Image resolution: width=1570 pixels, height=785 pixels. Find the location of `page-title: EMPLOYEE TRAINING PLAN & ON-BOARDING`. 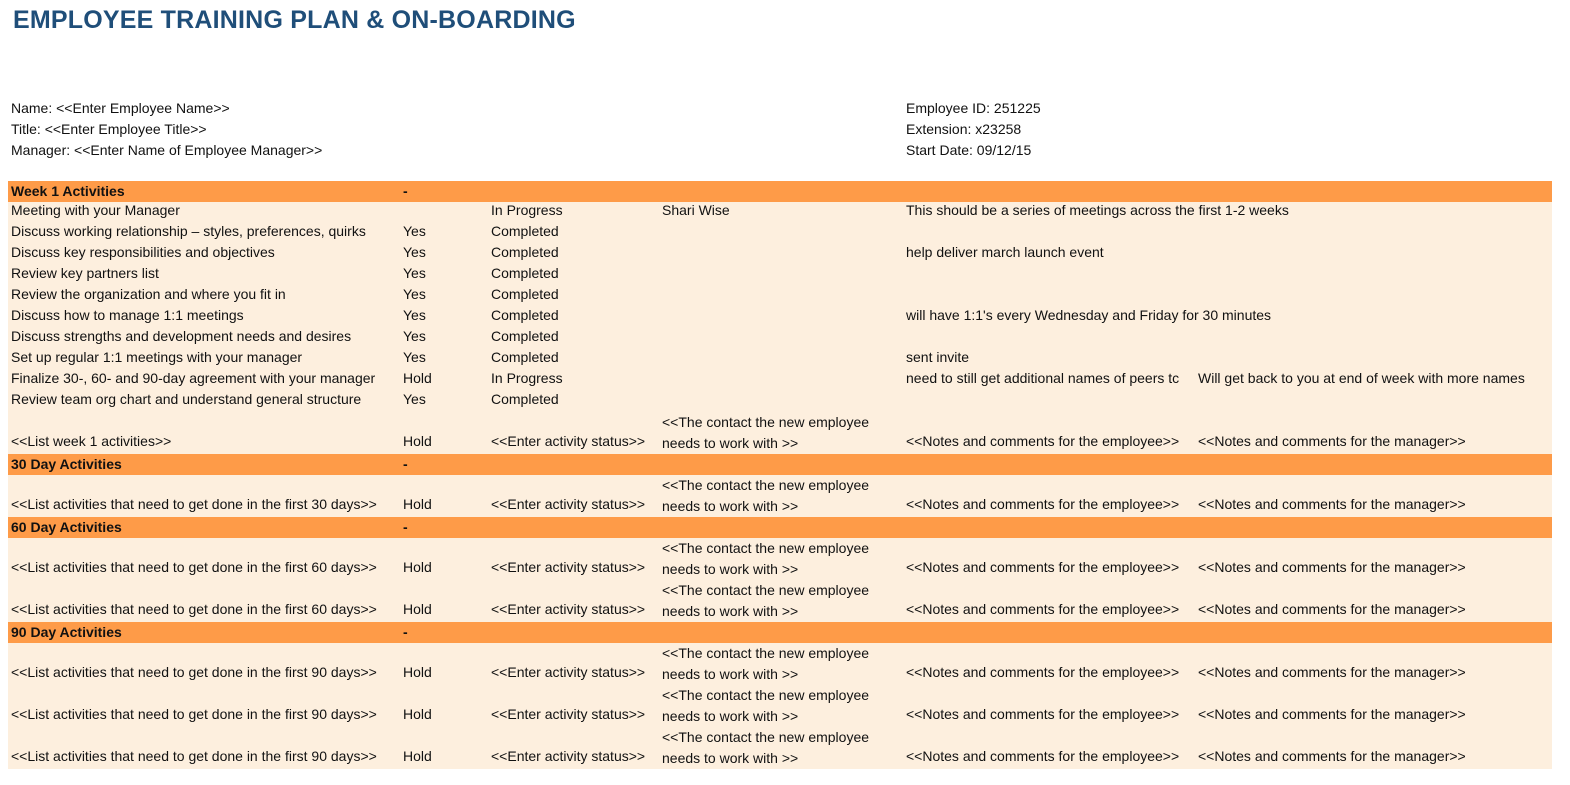

page-title: EMPLOYEE TRAINING PLAN & ON-BOARDING is located at coordinates (294, 20).